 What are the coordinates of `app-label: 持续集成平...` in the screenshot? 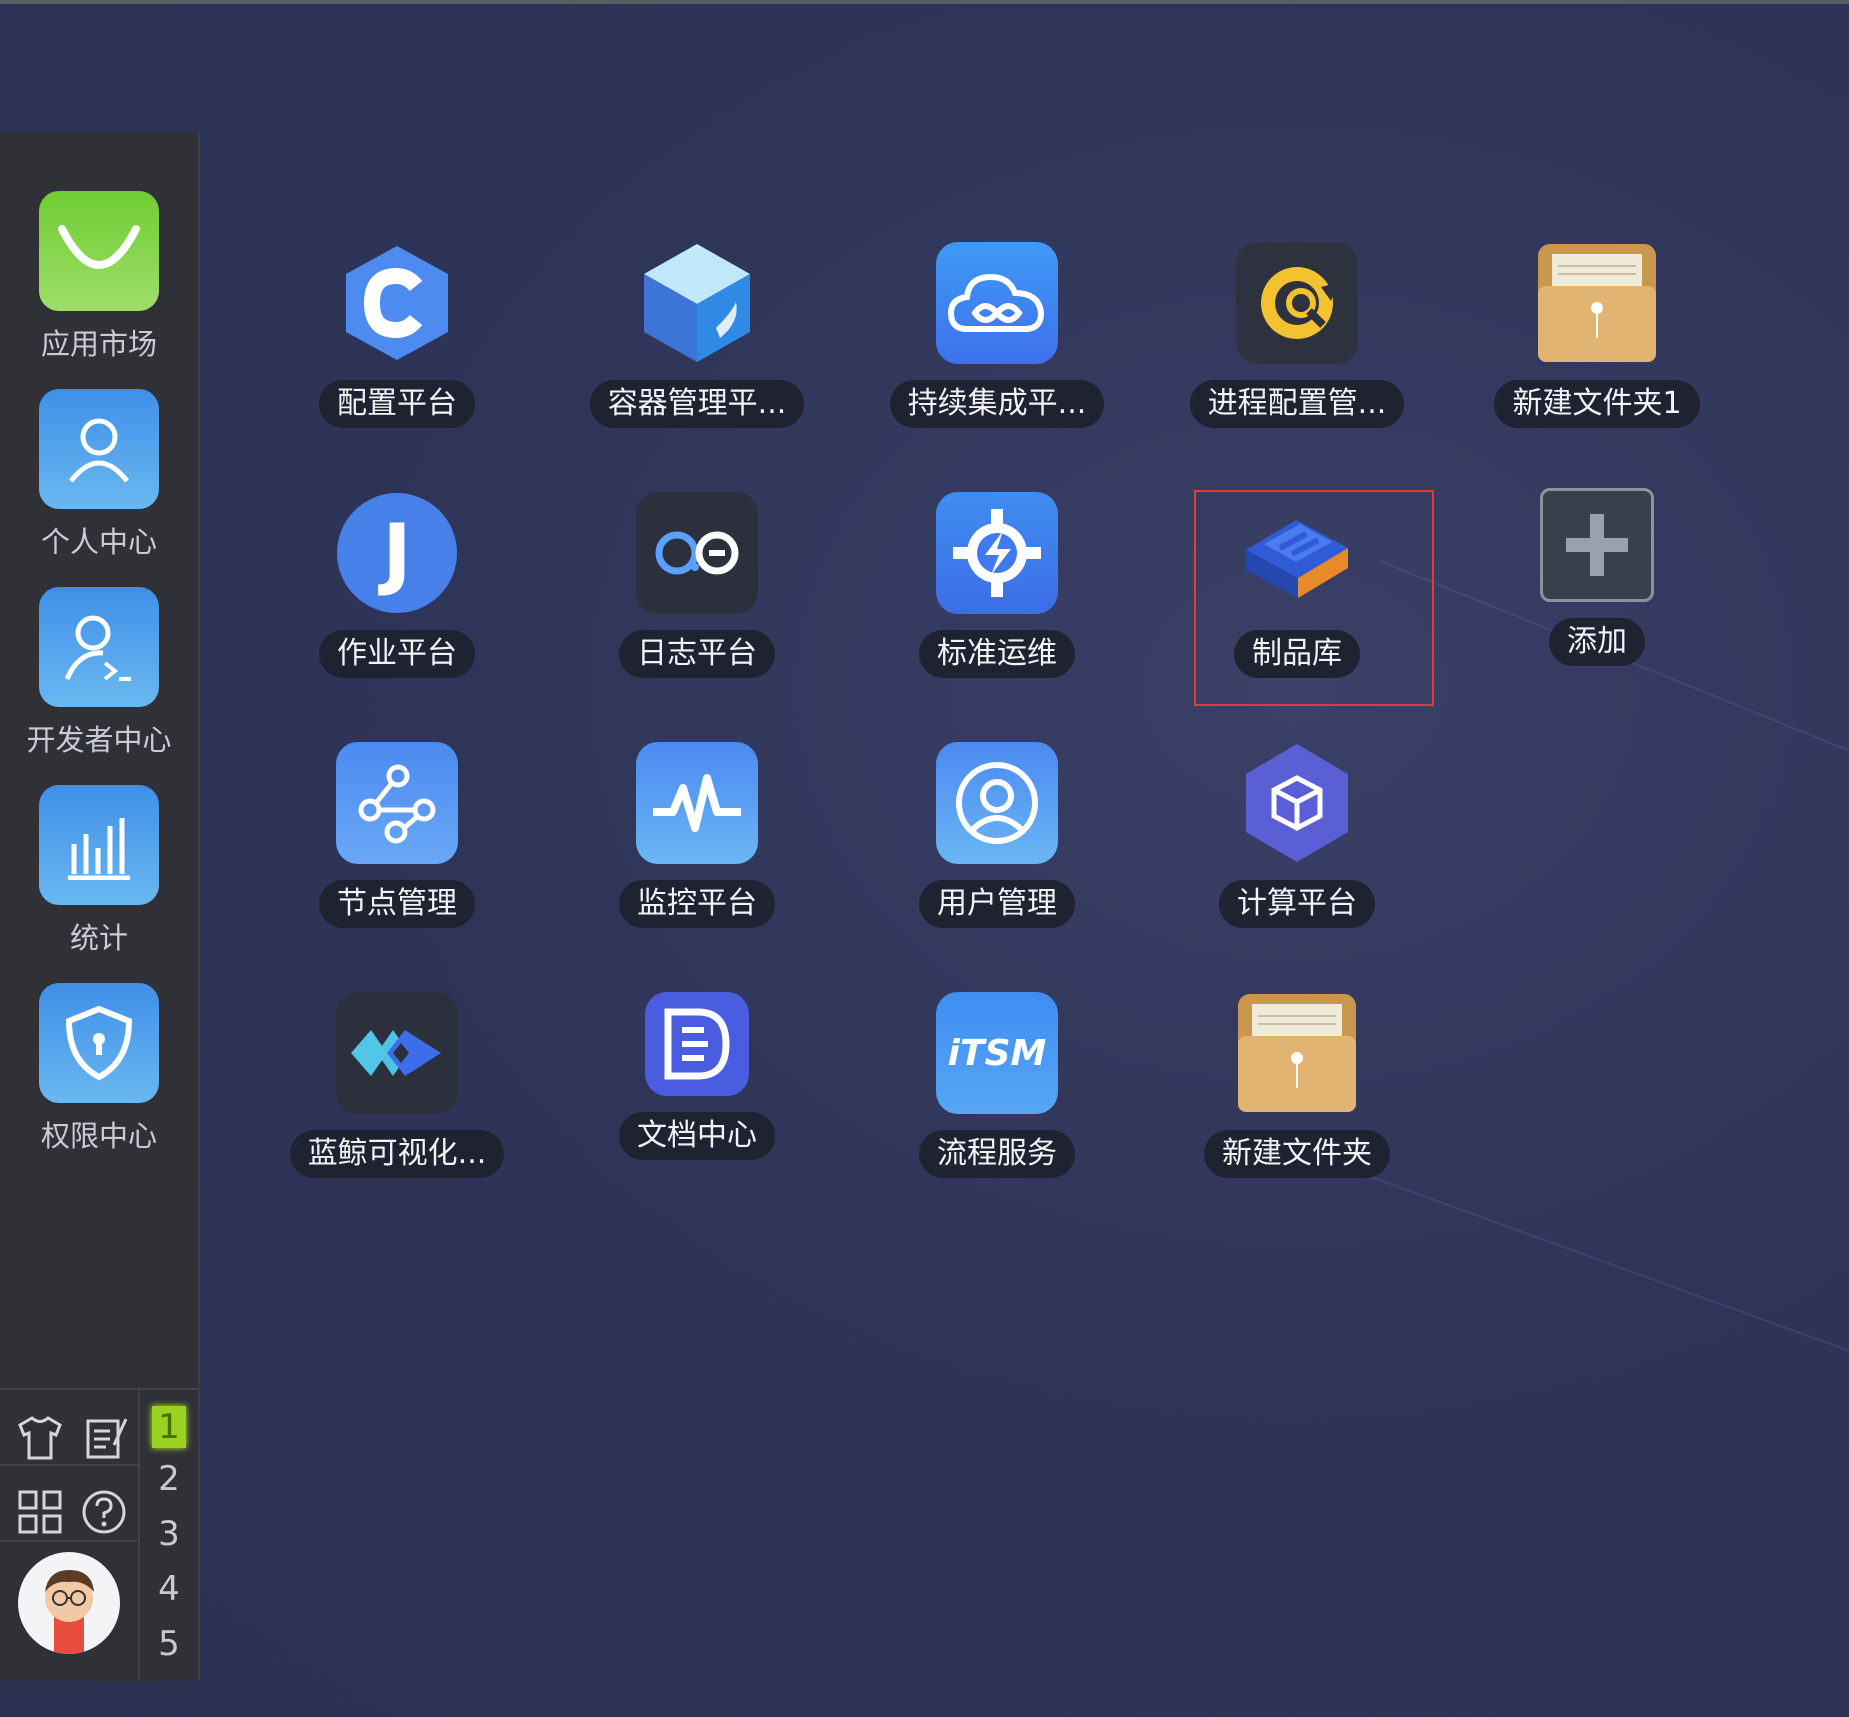 It's located at (997, 404).